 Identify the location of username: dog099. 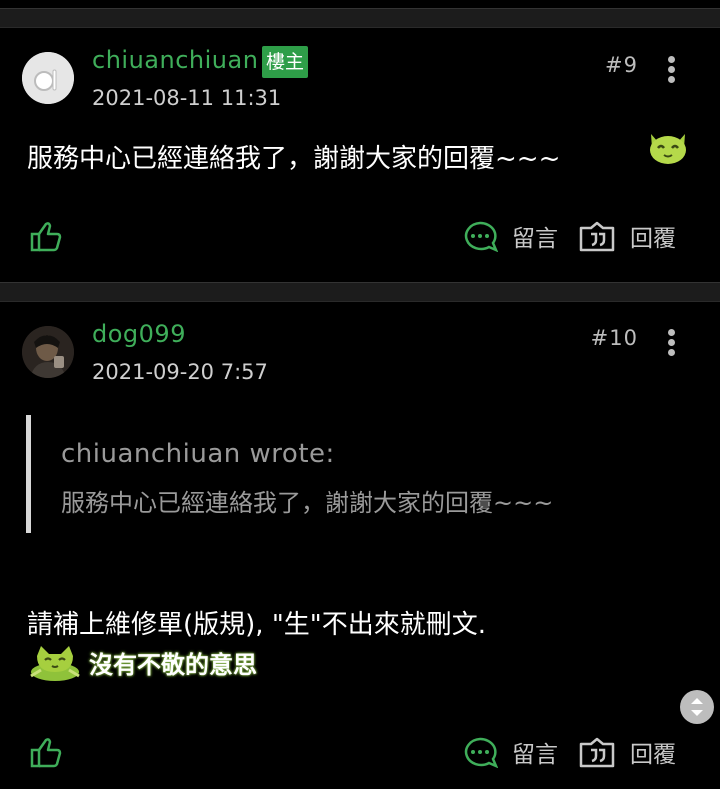
(139, 334).